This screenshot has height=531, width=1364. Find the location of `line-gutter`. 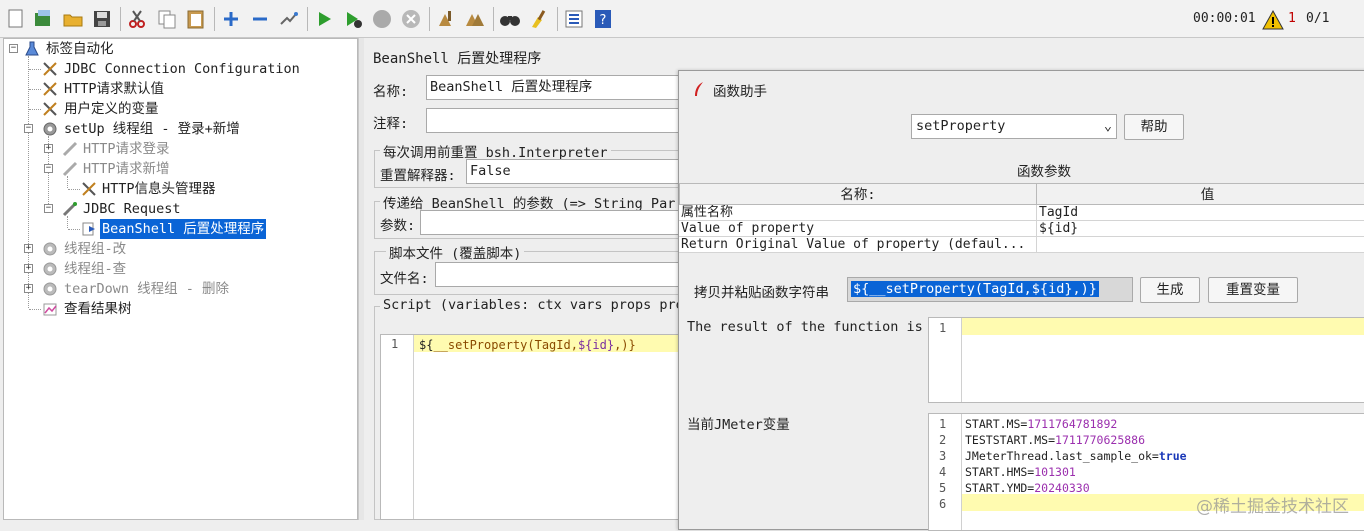

line-gutter is located at coordinates (397, 427).